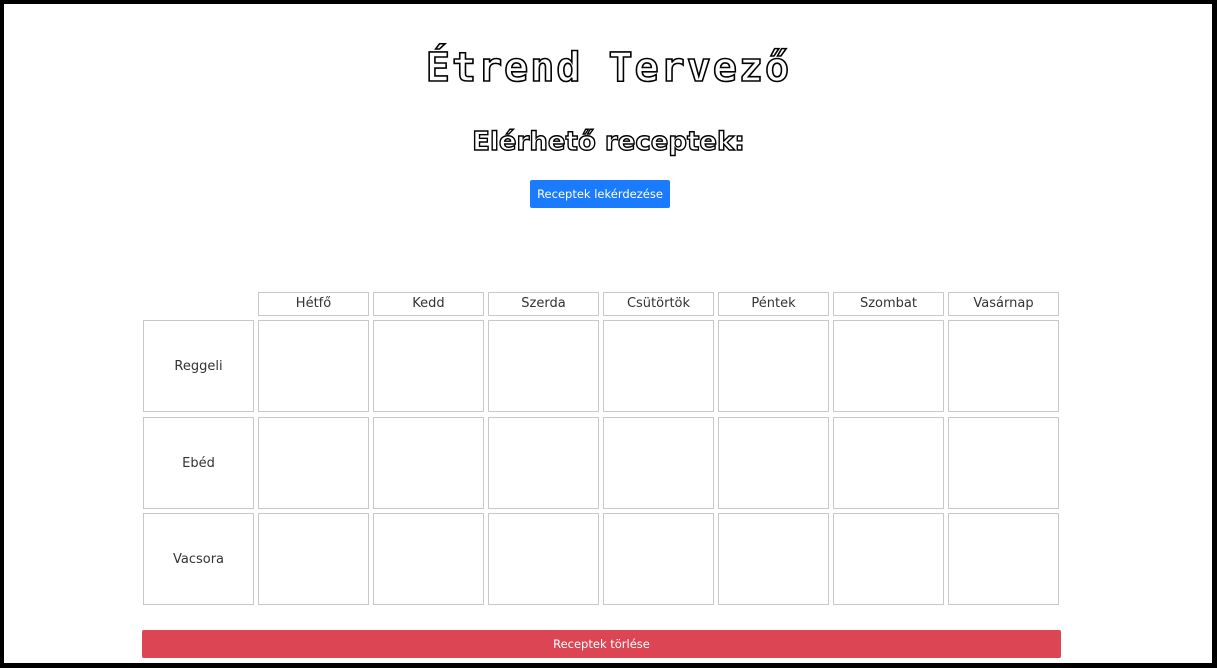 The image size is (1217, 668). I want to click on slot-lunch-monday, so click(313, 463).